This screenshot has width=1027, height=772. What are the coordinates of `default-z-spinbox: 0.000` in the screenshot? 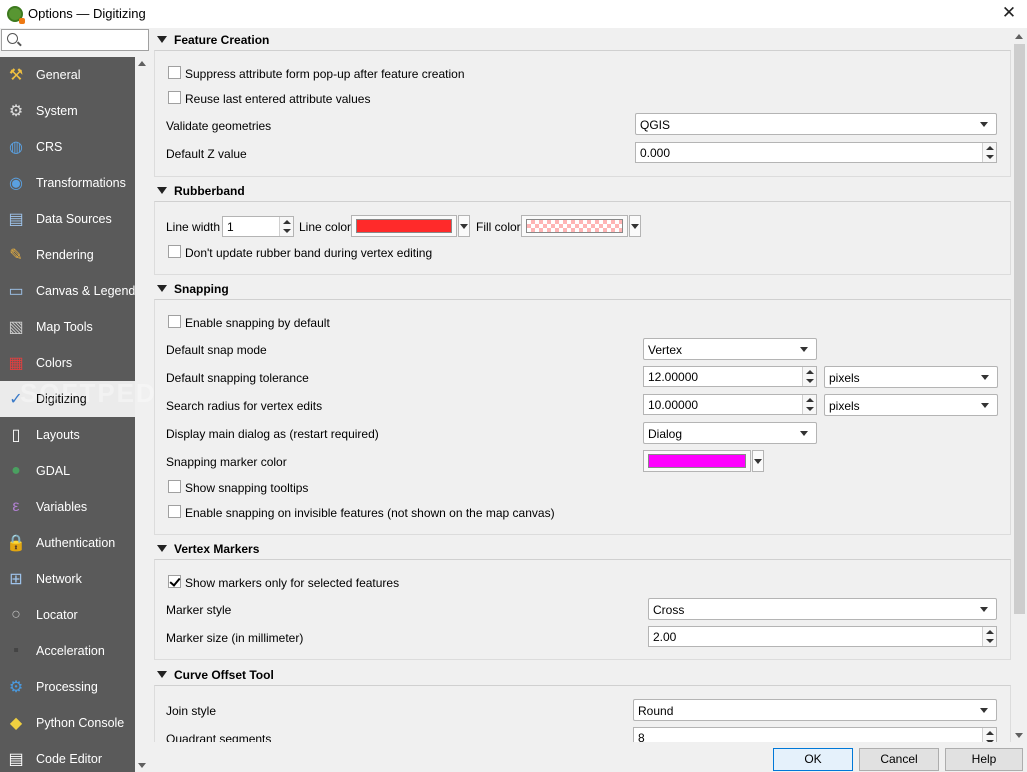 It's located at (816, 152).